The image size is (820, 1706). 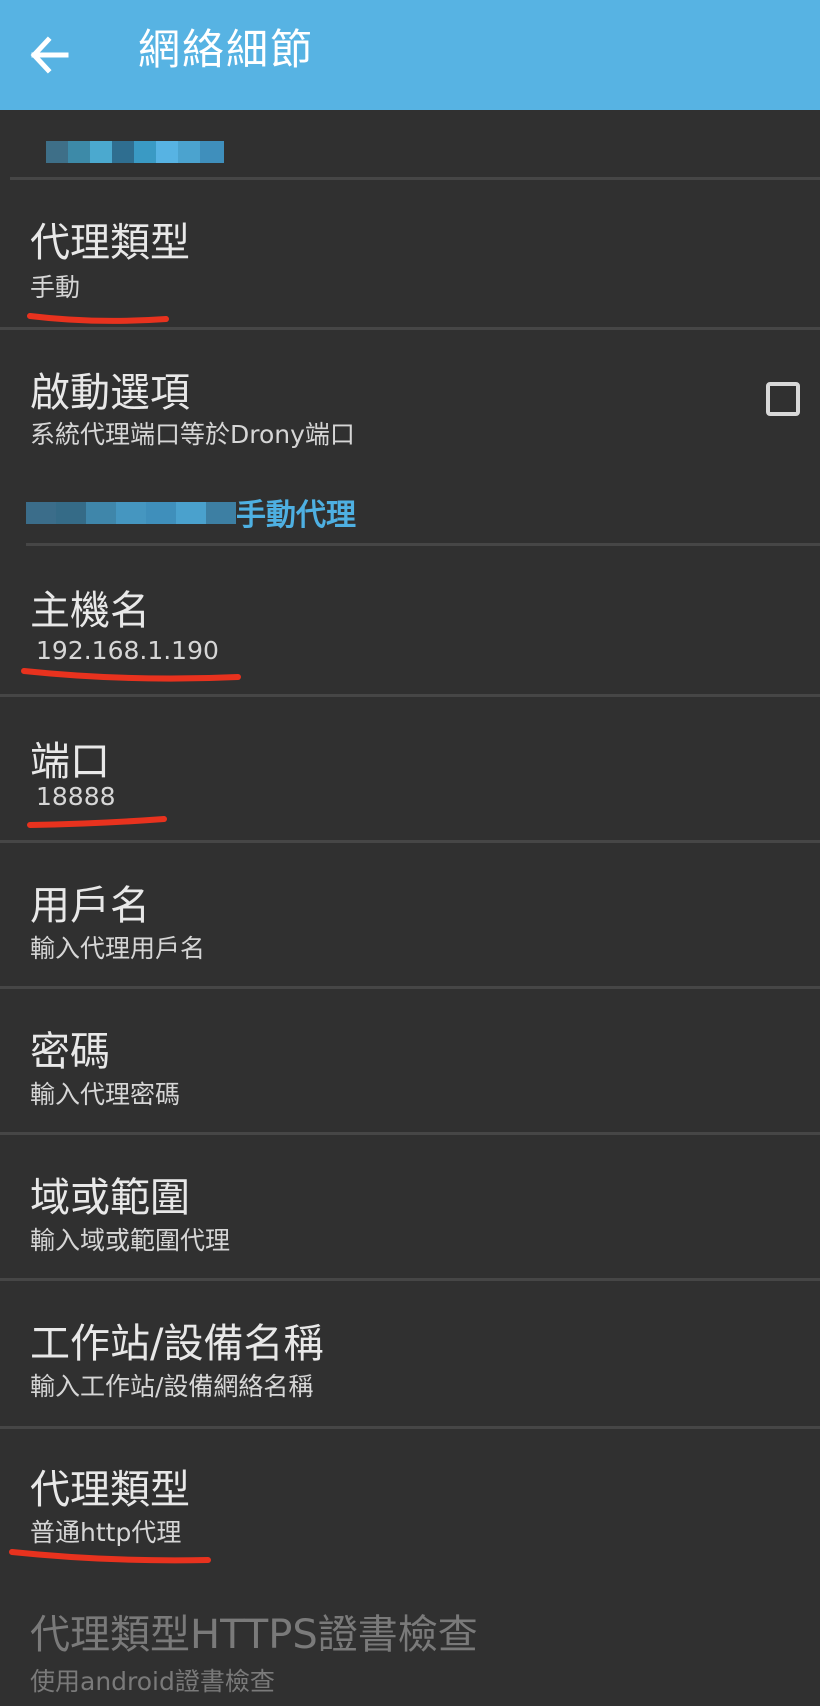 I want to click on pref-summary: 手動, so click(x=55, y=287).